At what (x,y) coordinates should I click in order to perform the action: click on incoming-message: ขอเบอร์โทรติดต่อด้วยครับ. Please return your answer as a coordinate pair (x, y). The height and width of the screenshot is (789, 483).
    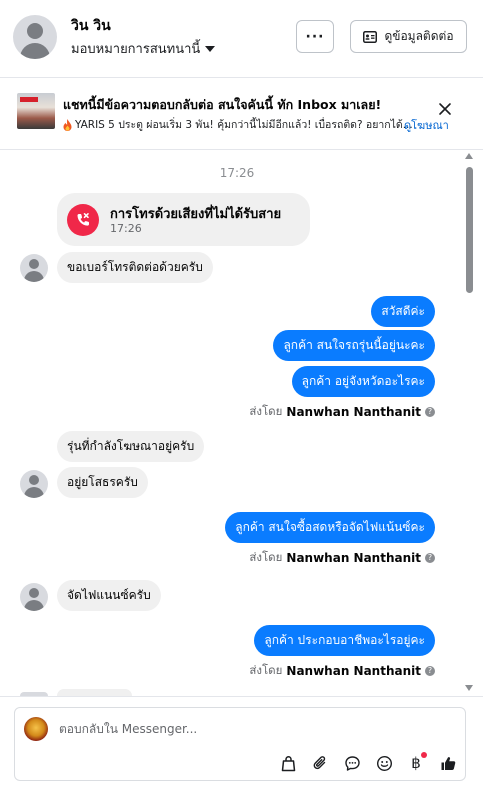
    Looking at the image, I should click on (135, 267).